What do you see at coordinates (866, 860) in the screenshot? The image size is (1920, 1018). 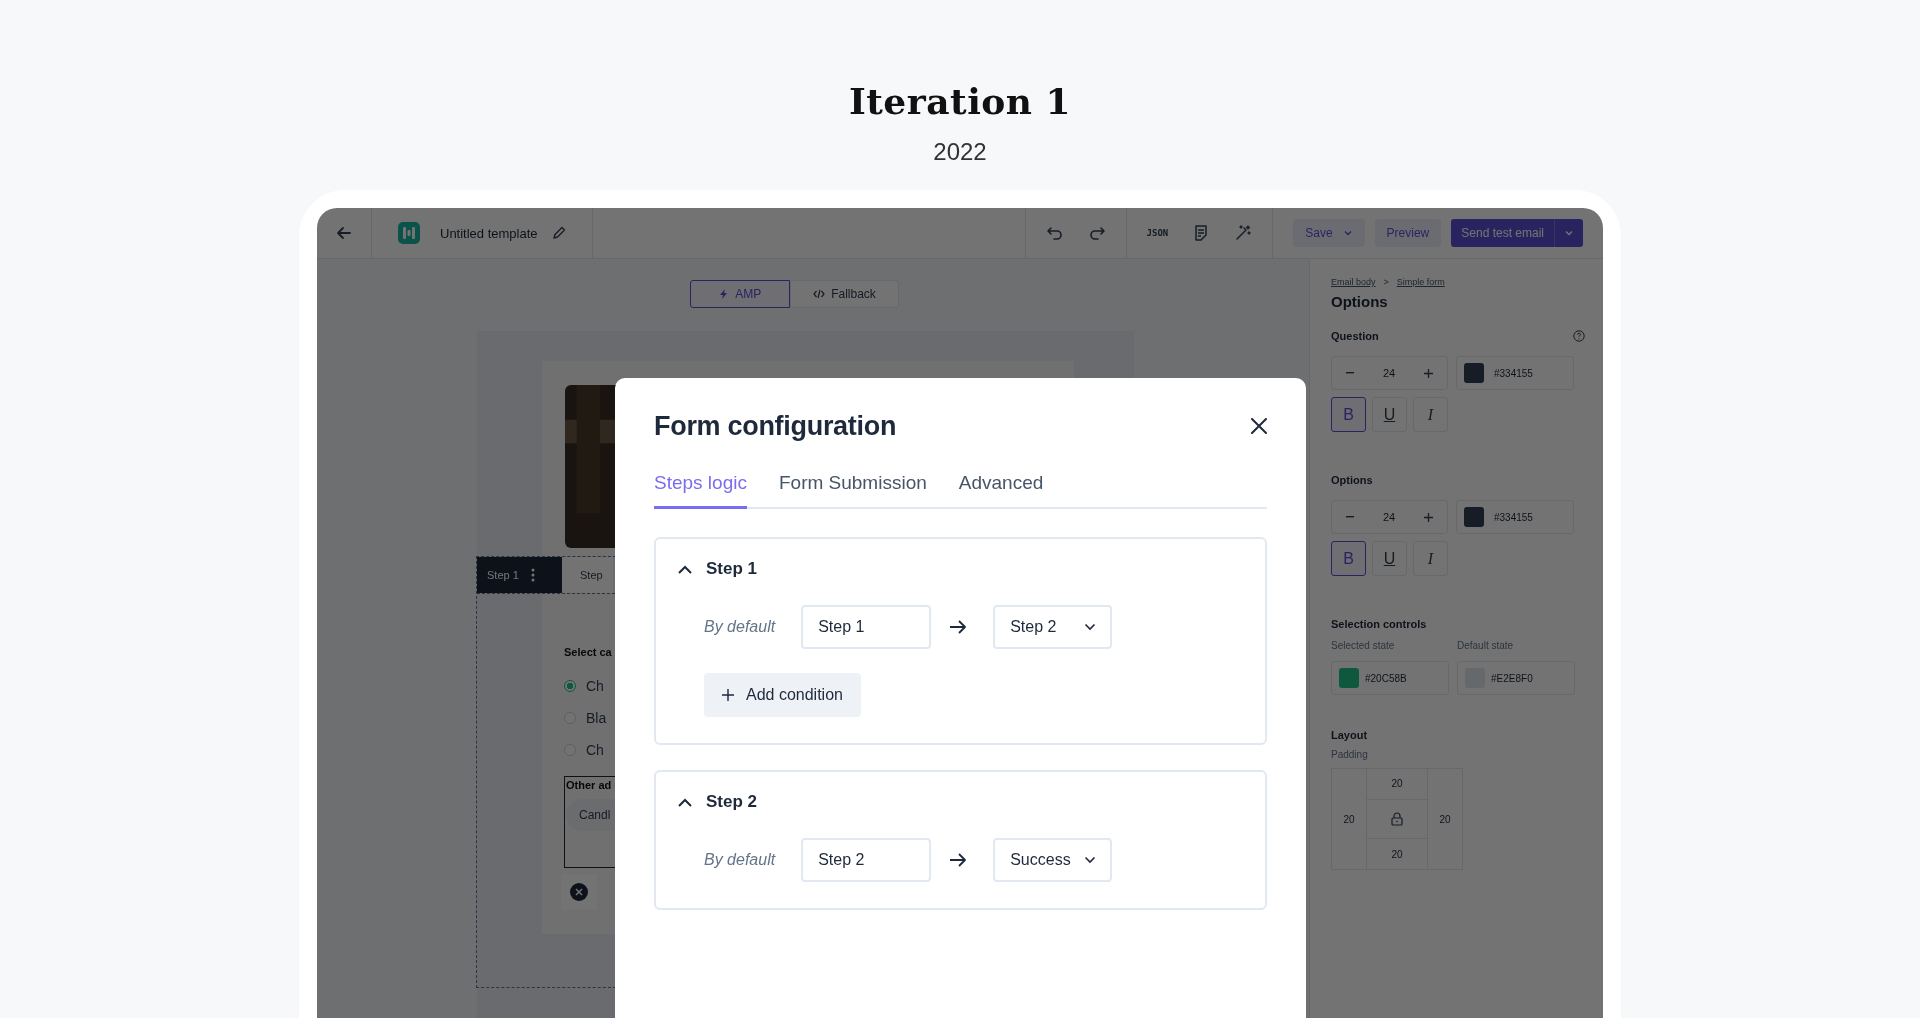 I see `step-field: Step 2` at bounding box center [866, 860].